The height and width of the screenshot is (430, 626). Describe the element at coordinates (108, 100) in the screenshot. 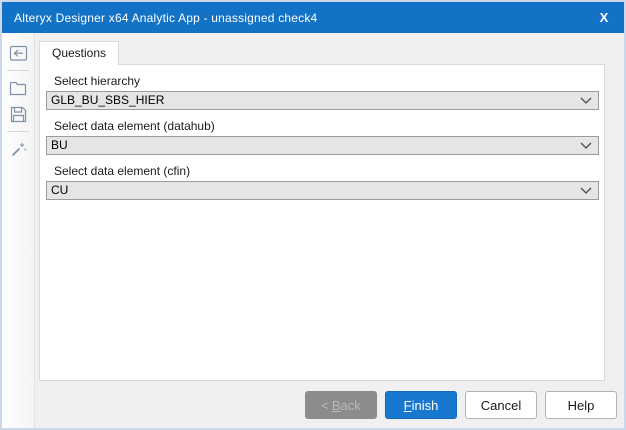

I see `select-hierarchy-value: GLB_BU_SBS_HIER` at that location.